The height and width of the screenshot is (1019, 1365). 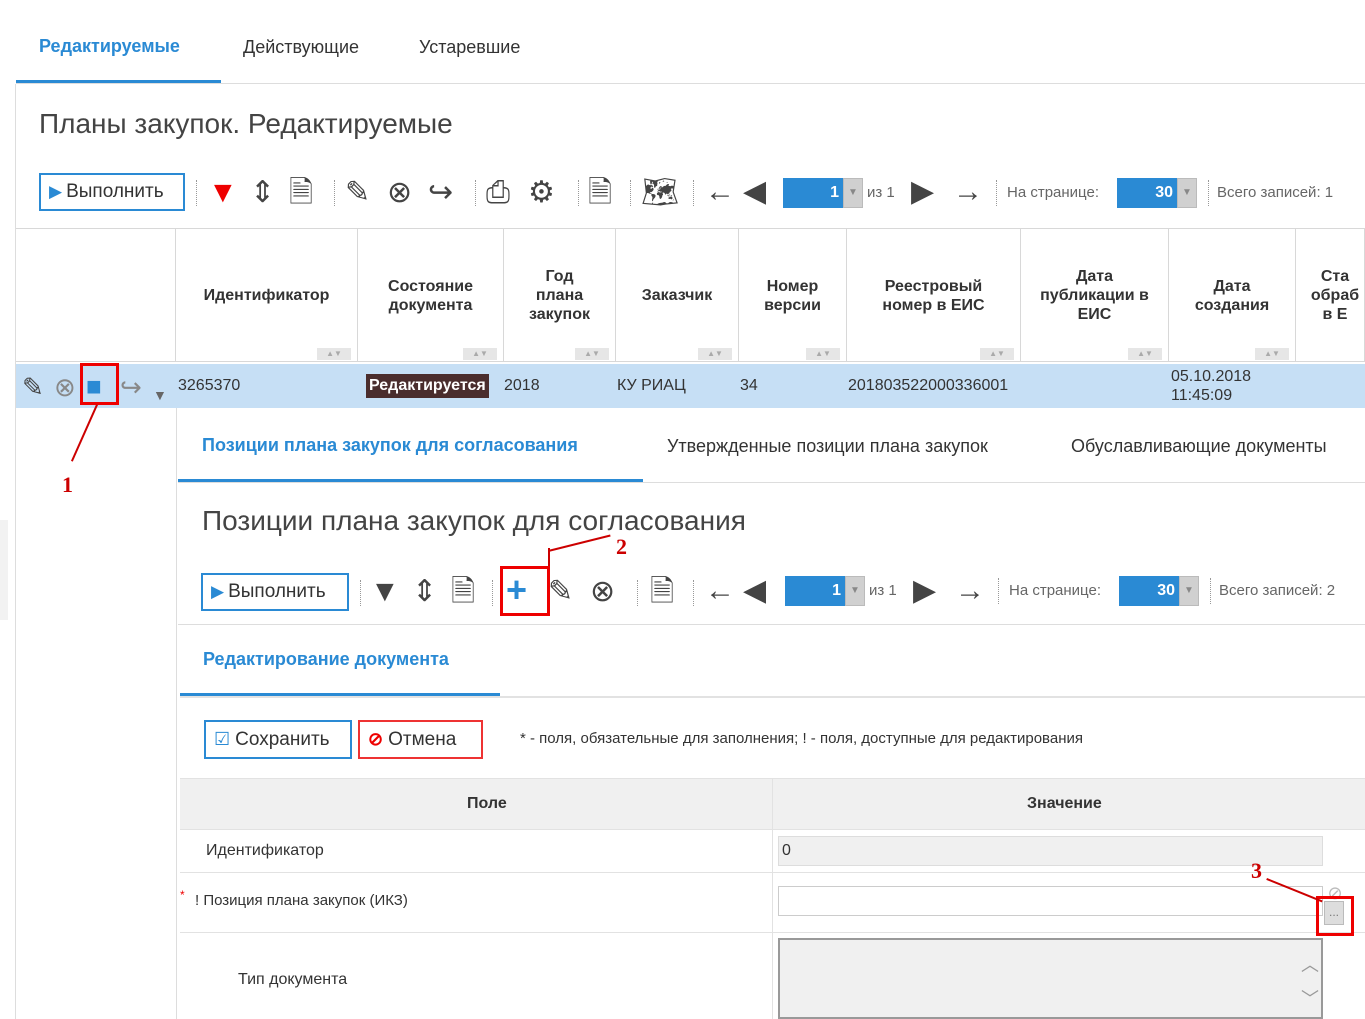 I want to click on col-version: Номер версии ▲▼, so click(x=793, y=295).